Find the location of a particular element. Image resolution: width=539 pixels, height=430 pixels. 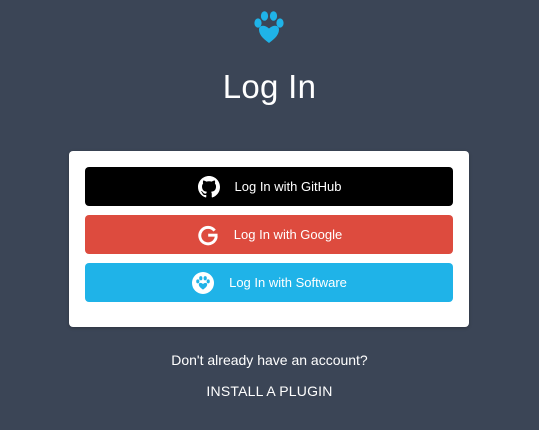

github-icon is located at coordinates (209, 187).